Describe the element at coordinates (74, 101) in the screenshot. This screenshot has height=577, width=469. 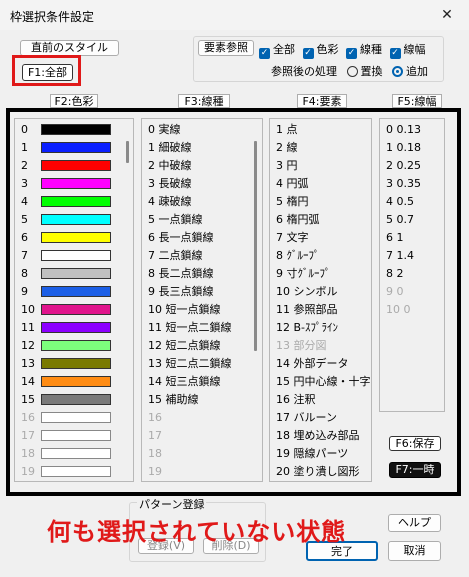
I see `tab-color: F2:色彩` at that location.